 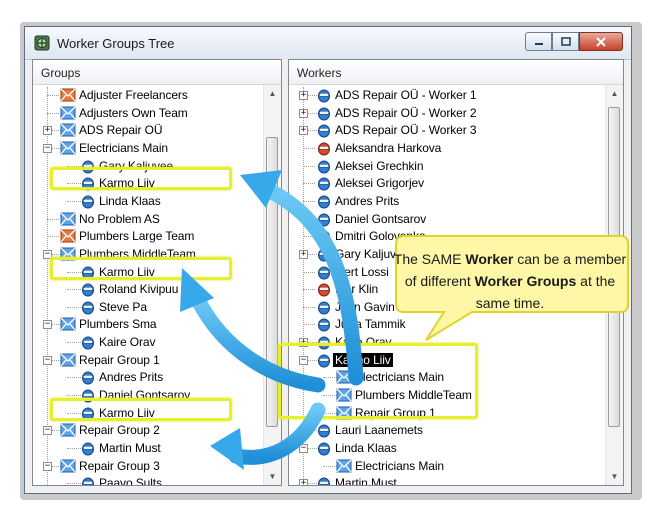 I want to click on callout-bold-worker: Worker, so click(x=489, y=259).